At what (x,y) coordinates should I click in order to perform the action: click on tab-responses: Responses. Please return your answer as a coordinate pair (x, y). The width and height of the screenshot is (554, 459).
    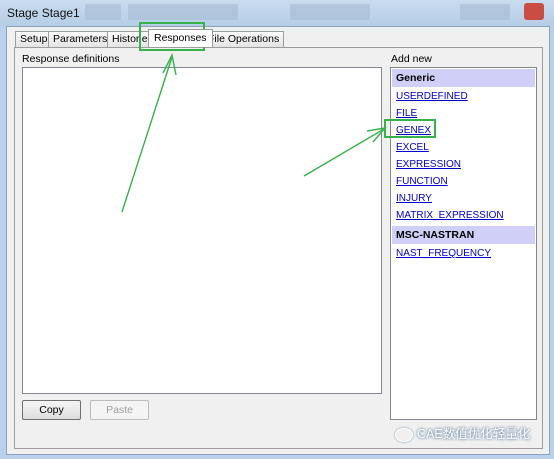
    Looking at the image, I should click on (180, 38).